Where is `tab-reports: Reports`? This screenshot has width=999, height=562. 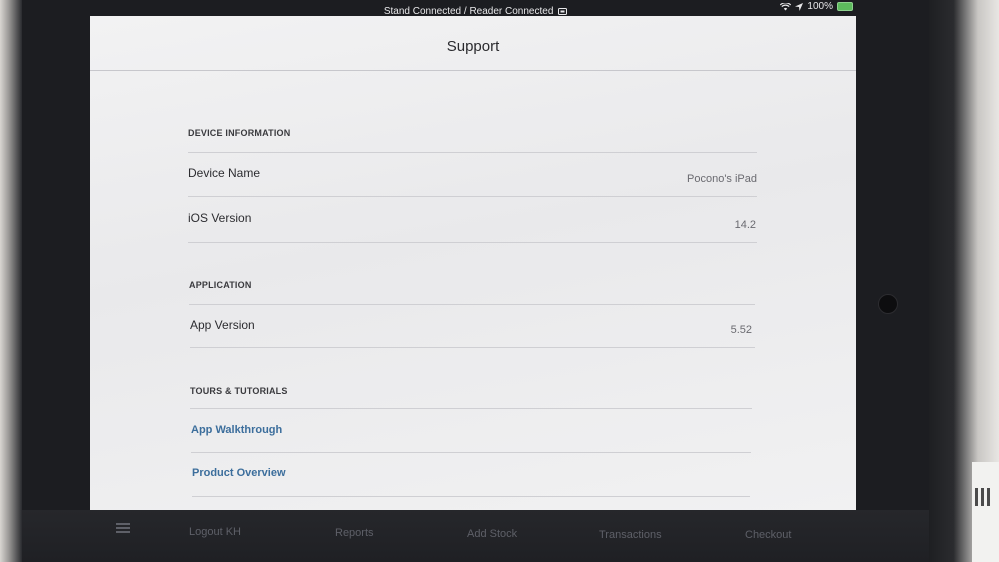 tab-reports: Reports is located at coordinates (354, 533).